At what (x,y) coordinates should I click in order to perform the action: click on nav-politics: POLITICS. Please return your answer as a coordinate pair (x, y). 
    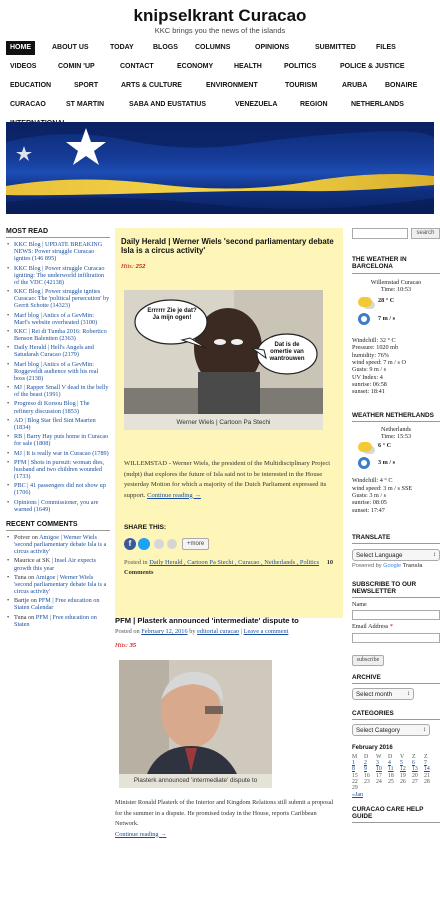
    Looking at the image, I should click on (300, 67).